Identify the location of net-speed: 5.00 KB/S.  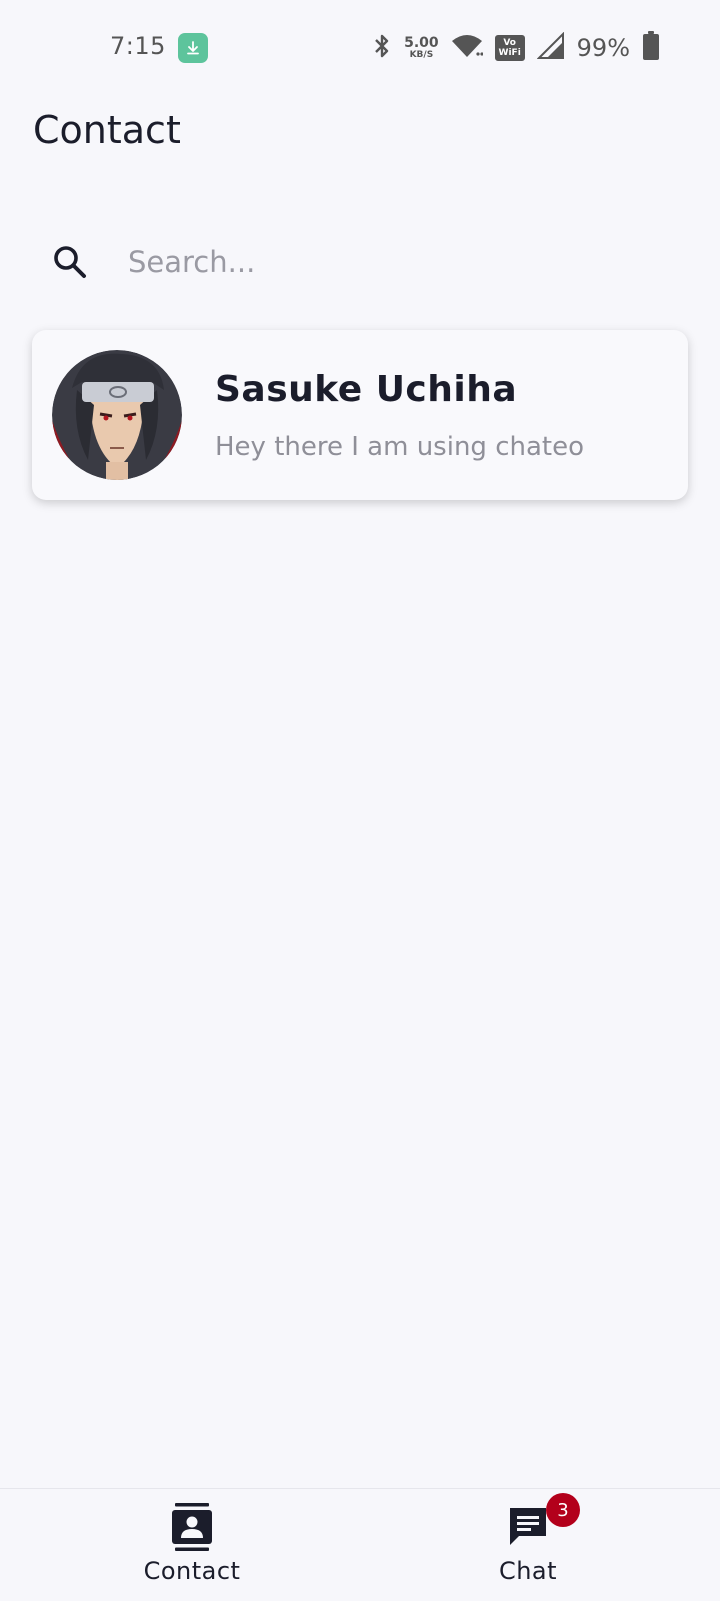
(421, 48).